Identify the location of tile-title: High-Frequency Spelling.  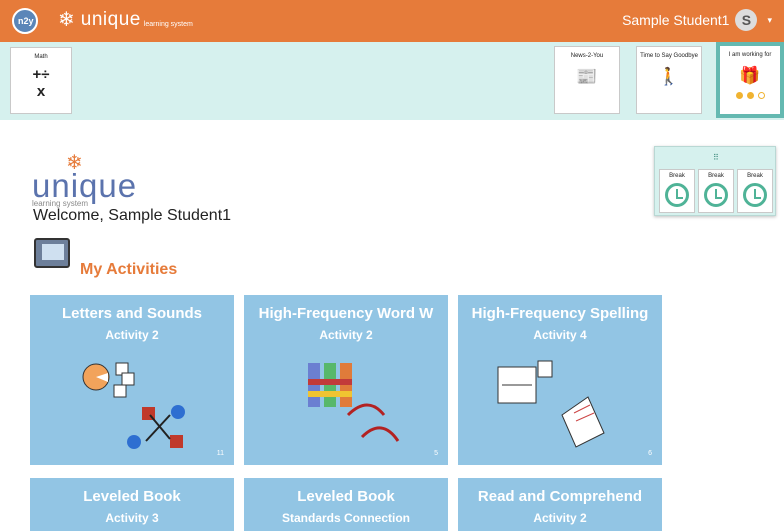
(560, 313).